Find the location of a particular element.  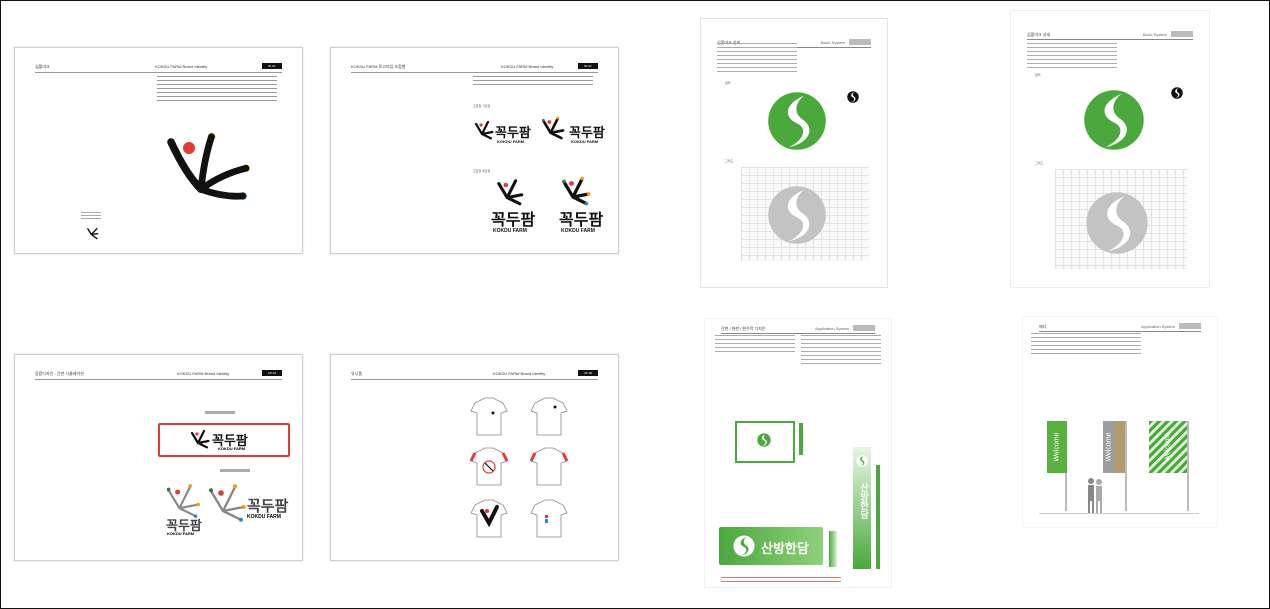

hanging-sign is located at coordinates (765, 442).